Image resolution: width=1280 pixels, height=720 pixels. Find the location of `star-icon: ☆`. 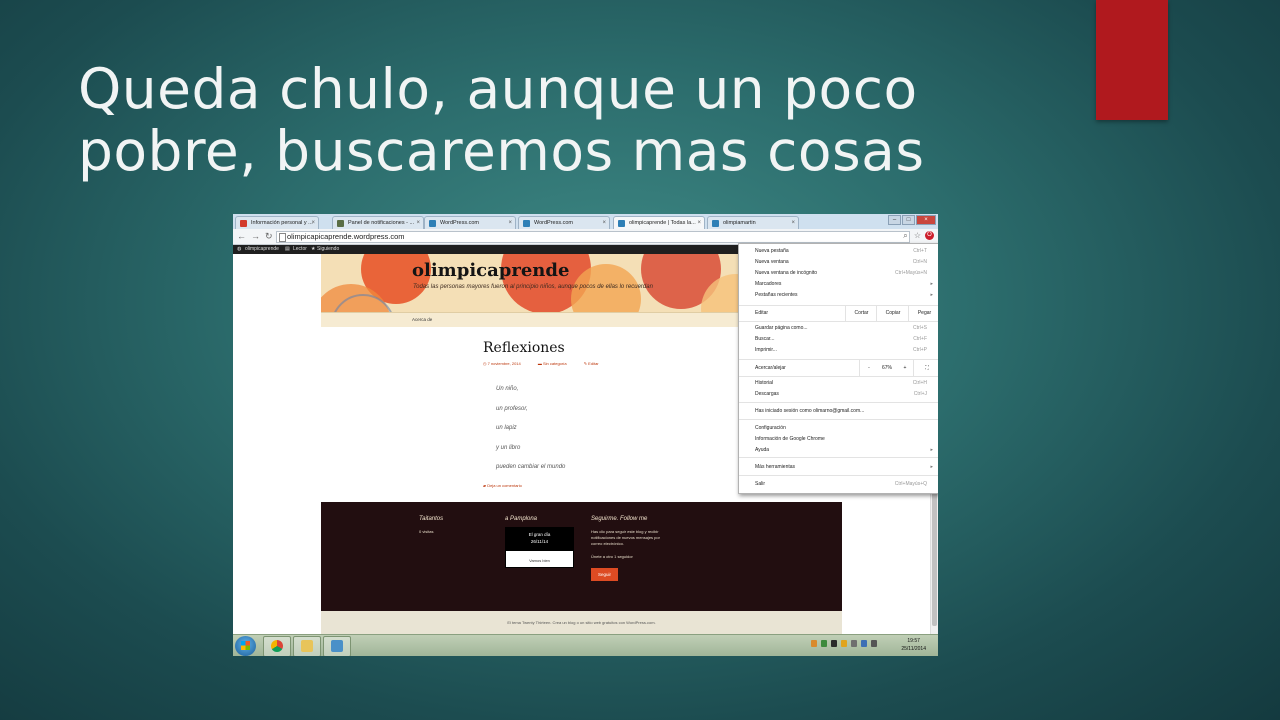

star-icon: ☆ is located at coordinates (917, 235).